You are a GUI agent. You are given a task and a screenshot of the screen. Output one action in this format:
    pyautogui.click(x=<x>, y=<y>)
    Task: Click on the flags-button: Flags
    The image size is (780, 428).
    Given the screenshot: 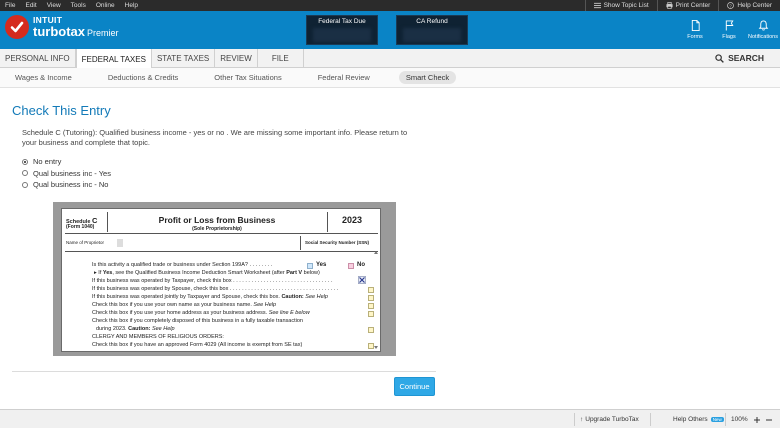 What is the action you would take?
    pyautogui.click(x=729, y=30)
    